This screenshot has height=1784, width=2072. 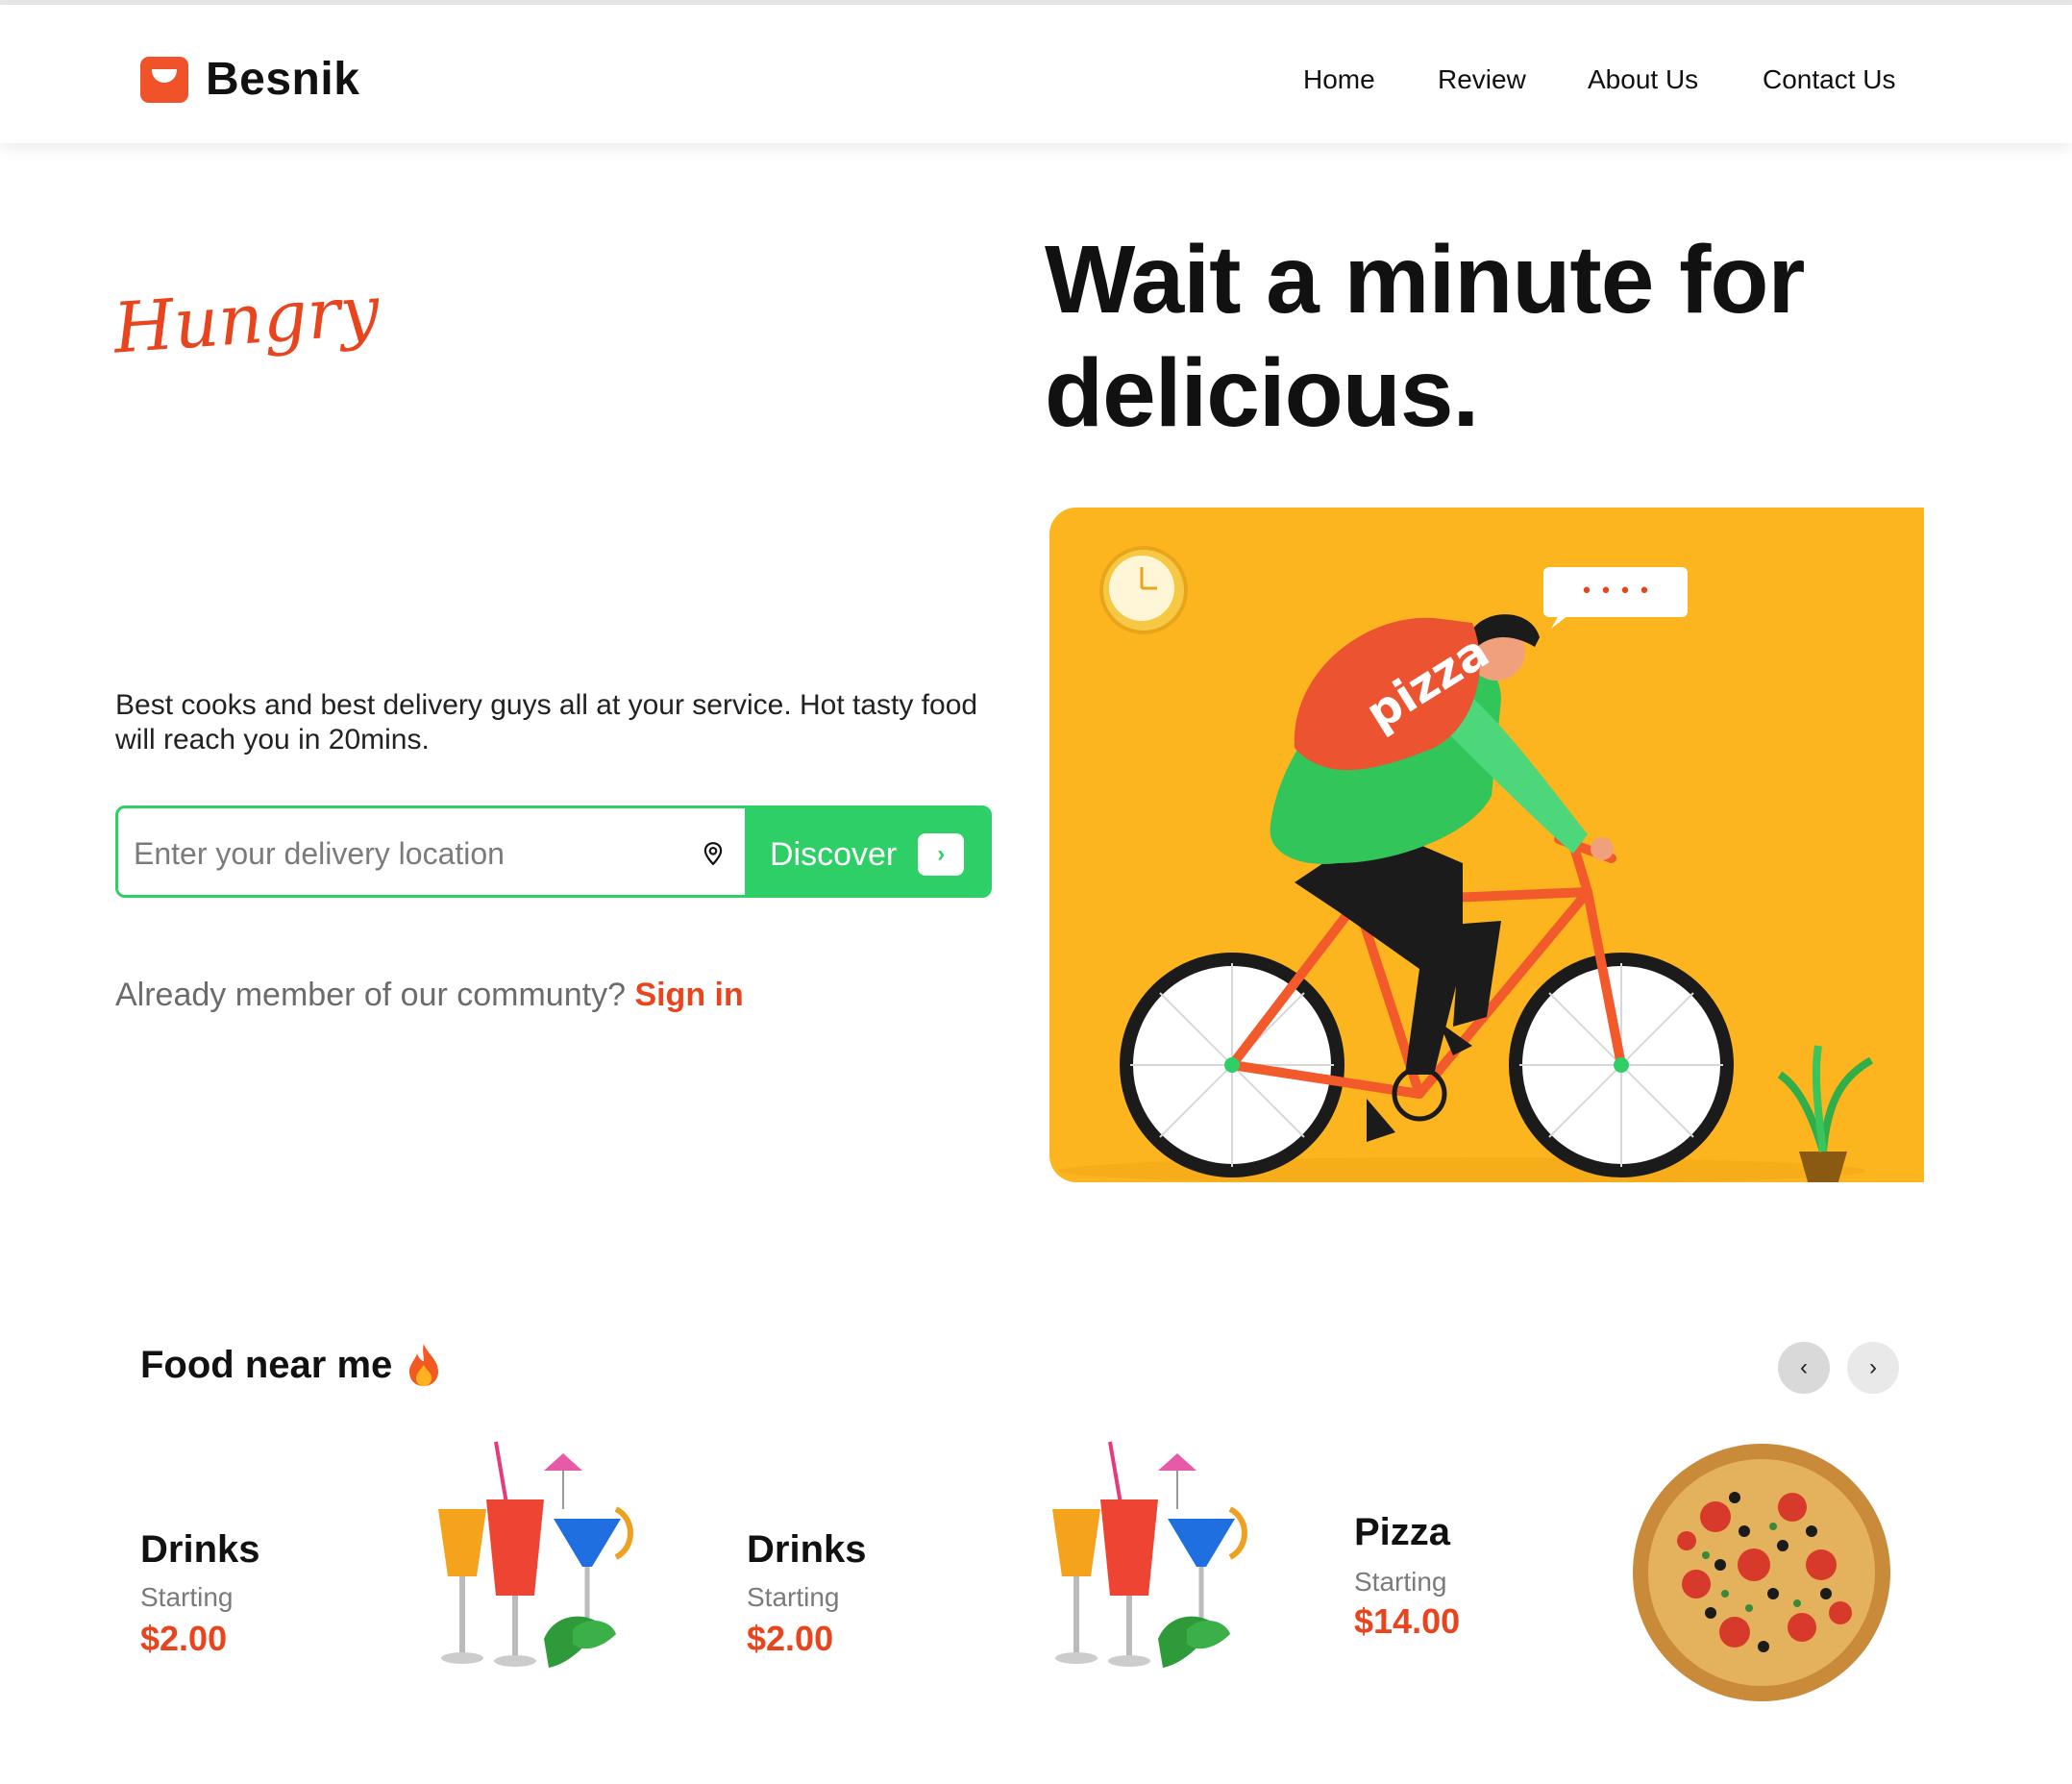 I want to click on main-nav: Home Review About Us Contact Us, so click(x=1036, y=83).